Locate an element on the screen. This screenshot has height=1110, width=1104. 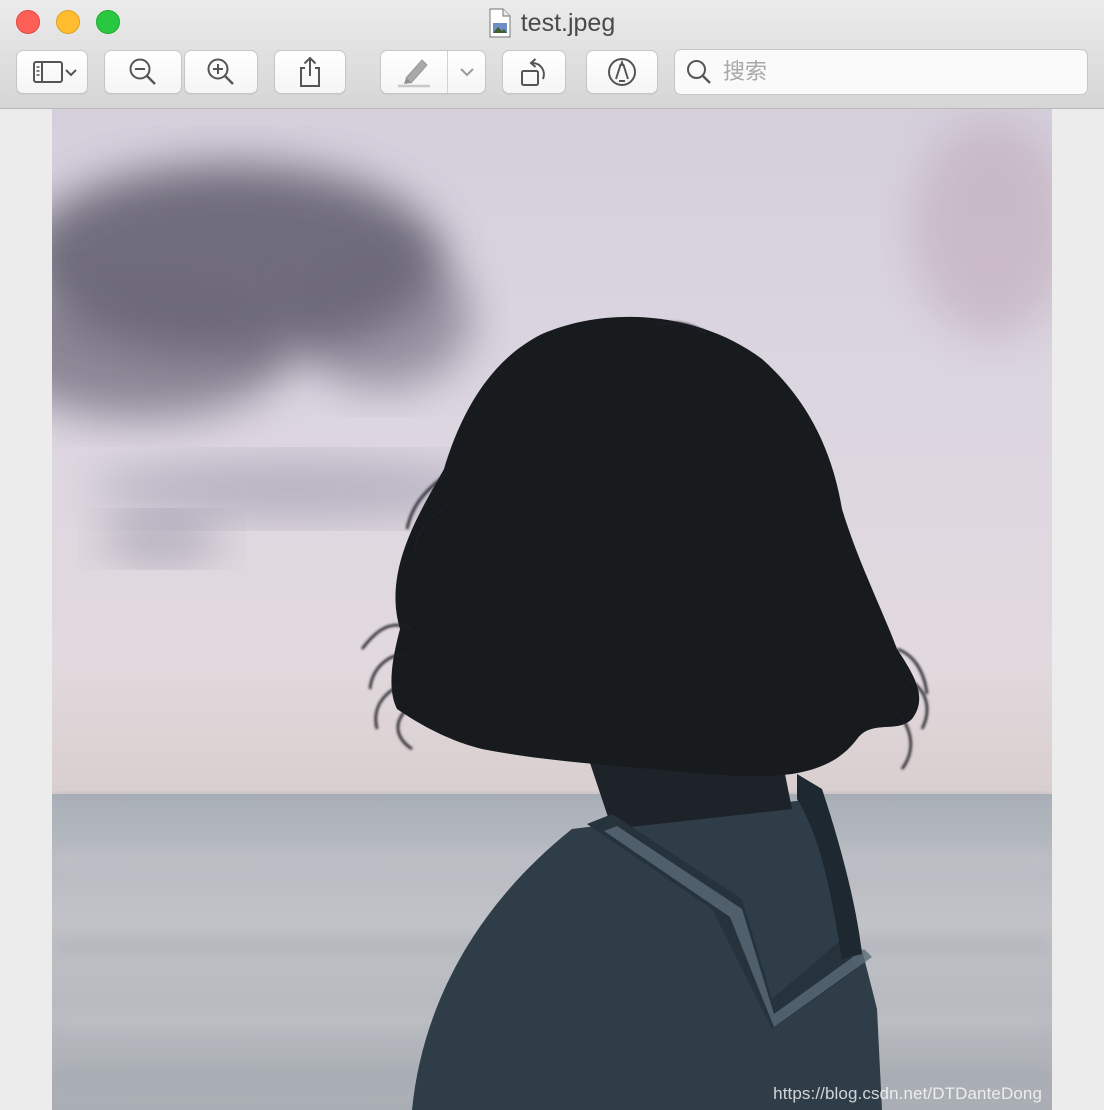
share-icon is located at coordinates (310, 71).